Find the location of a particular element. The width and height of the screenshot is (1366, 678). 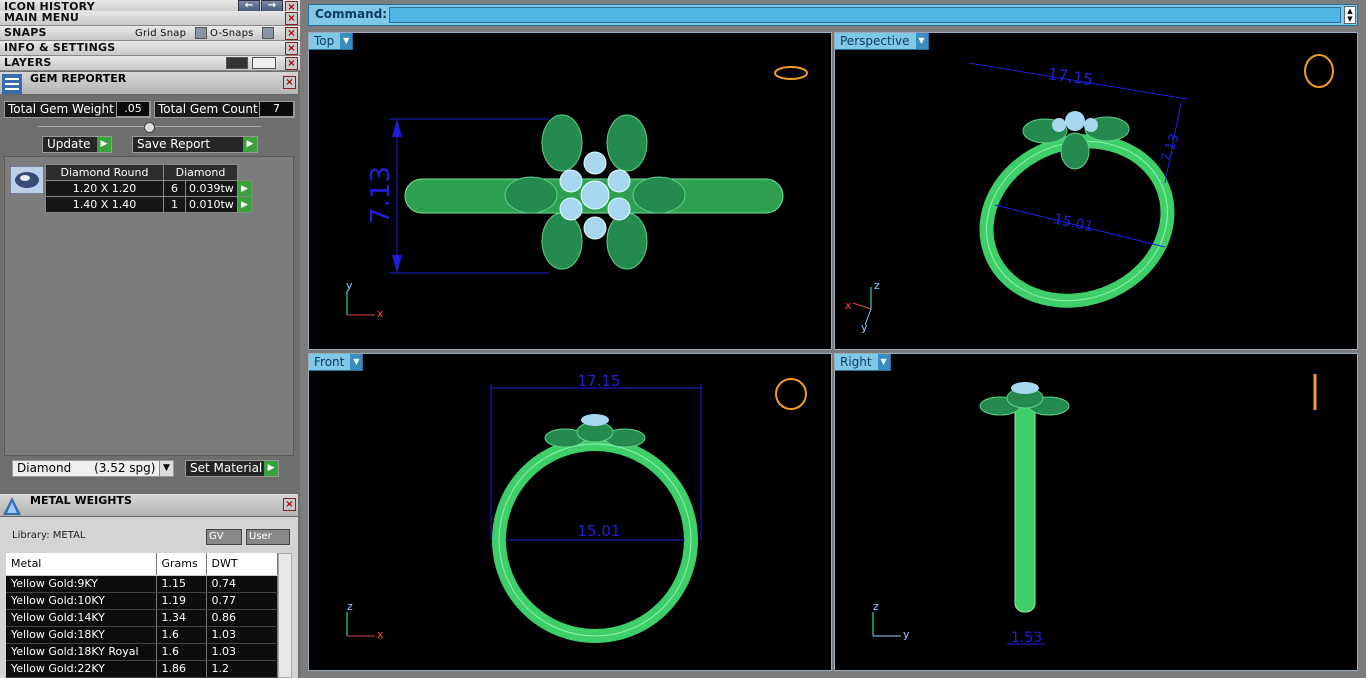

metal-row: Yellow Gold:18KY 1.6 1.03 is located at coordinates (142, 635).